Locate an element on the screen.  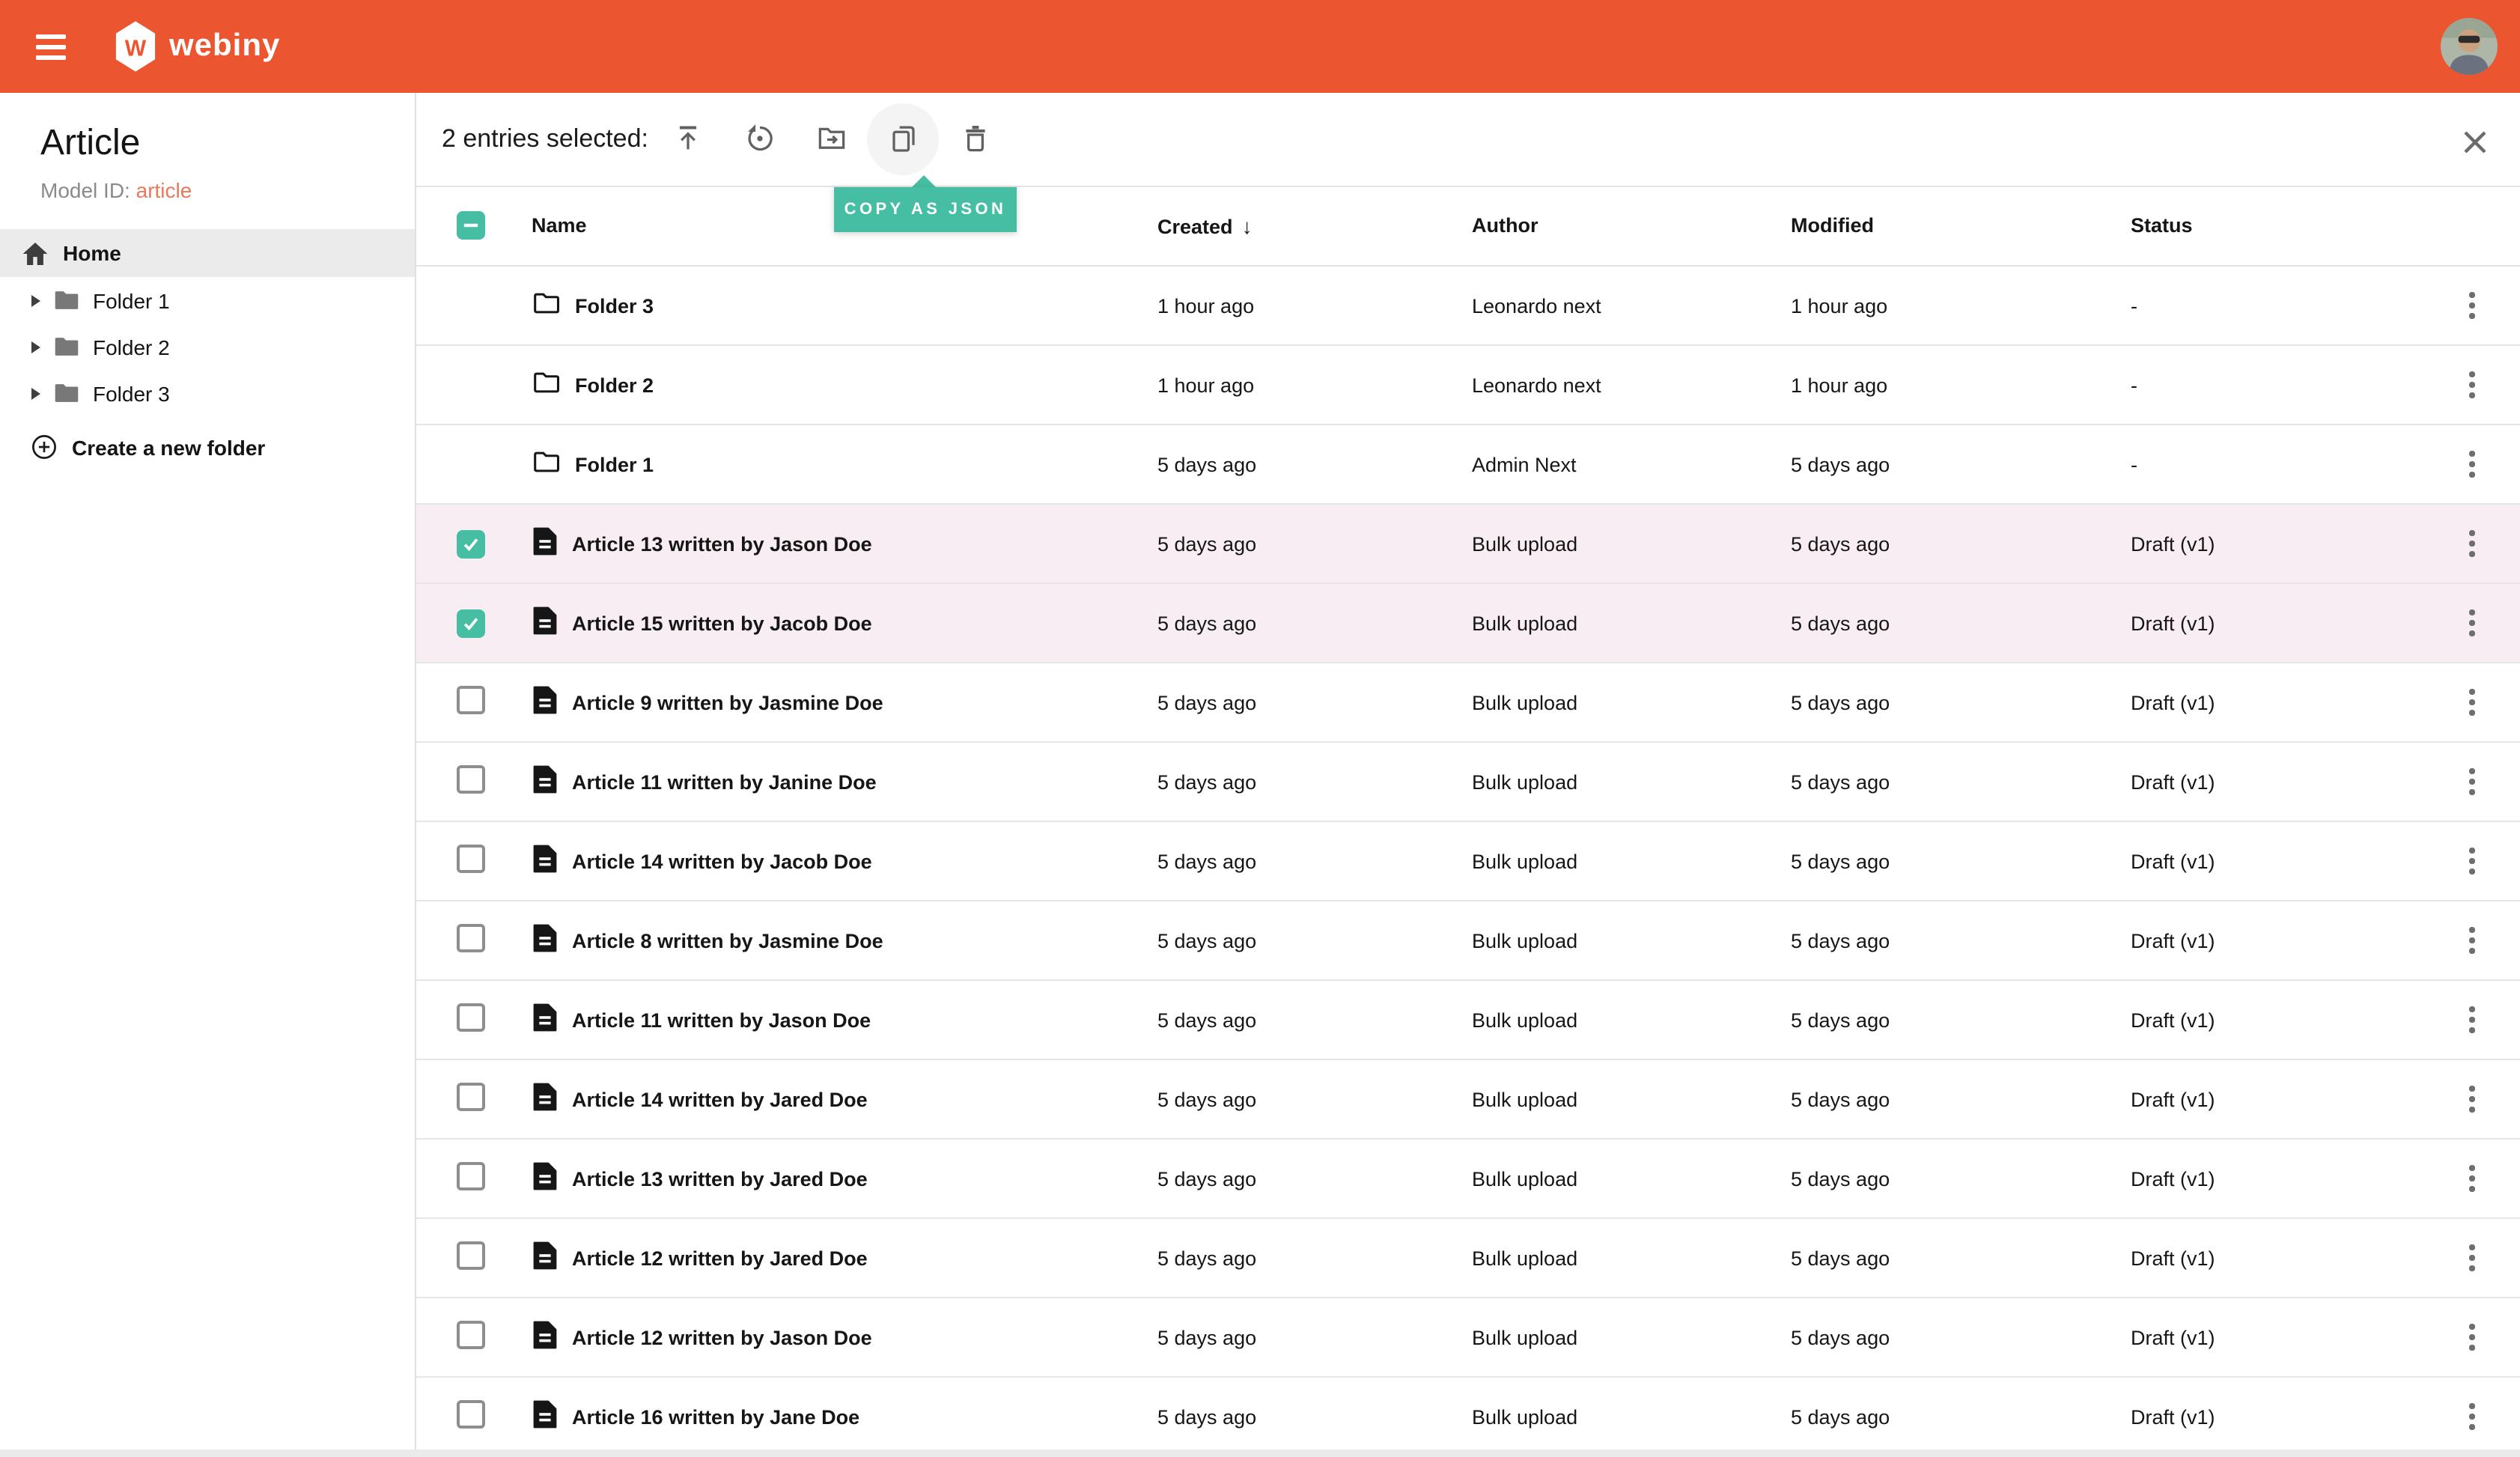
column-header-status: Status is located at coordinates (2297, 226).